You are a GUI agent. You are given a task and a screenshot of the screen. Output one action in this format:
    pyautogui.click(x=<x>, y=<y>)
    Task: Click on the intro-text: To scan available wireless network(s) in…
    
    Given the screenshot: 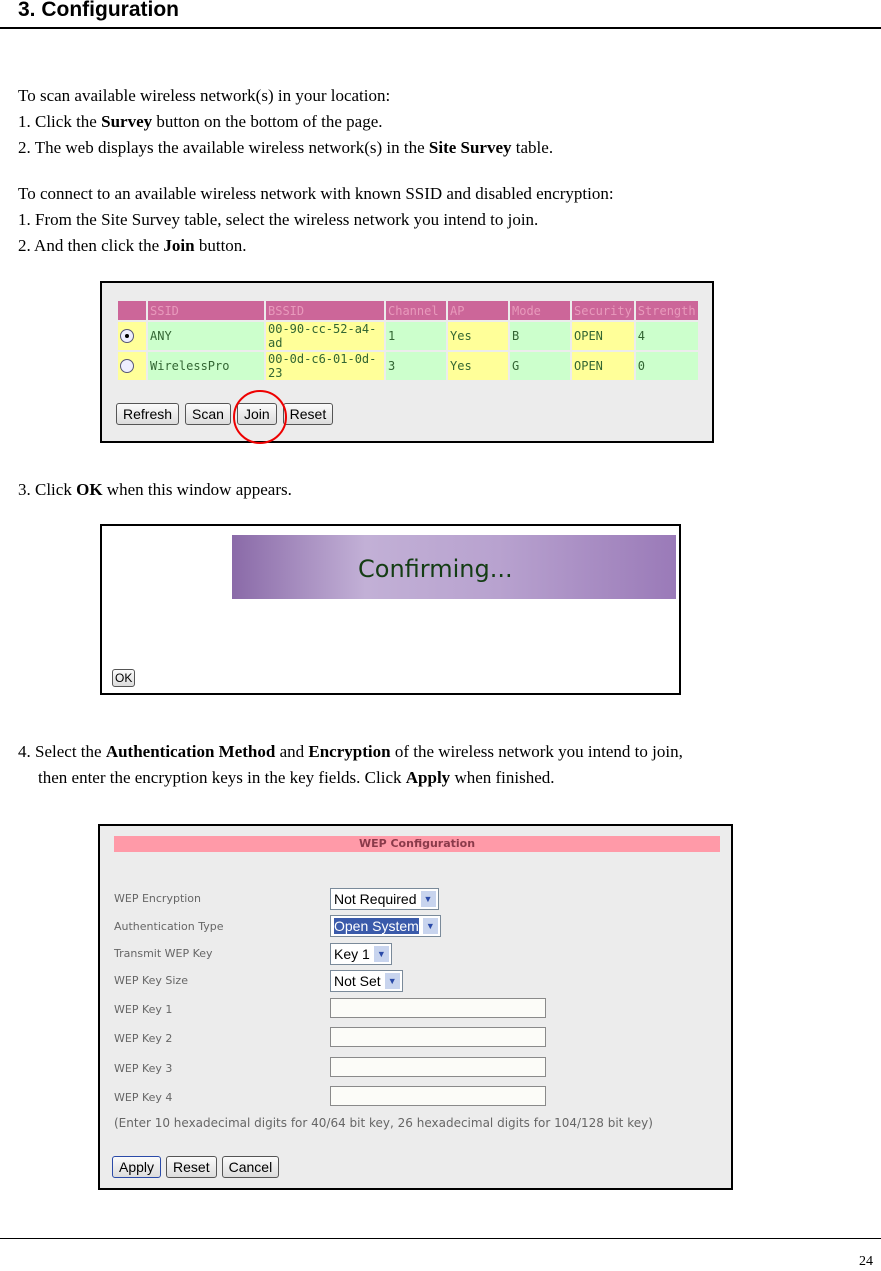 What is the action you would take?
    pyautogui.click(x=285, y=122)
    